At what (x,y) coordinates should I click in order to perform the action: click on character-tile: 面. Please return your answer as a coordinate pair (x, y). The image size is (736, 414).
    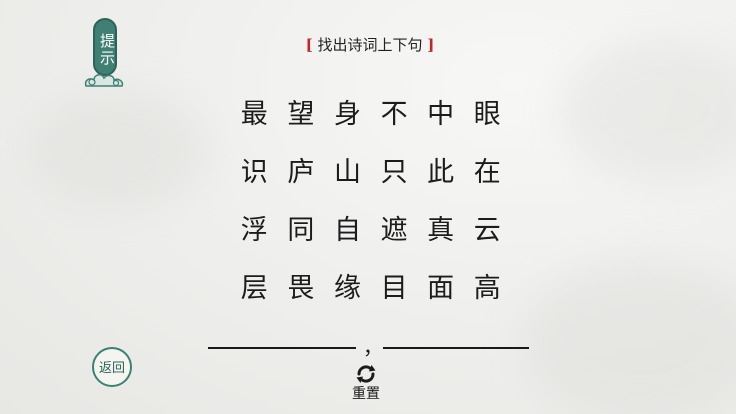
    Looking at the image, I should click on (440, 285).